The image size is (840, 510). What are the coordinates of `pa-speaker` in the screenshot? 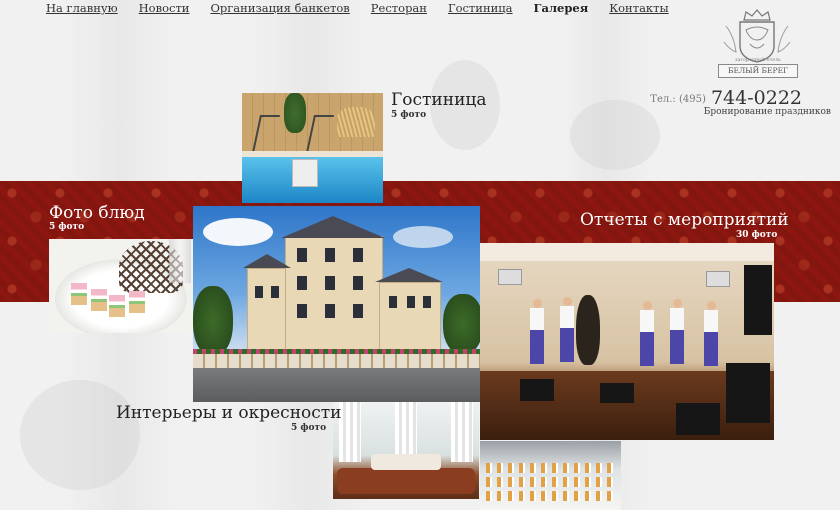 It's located at (758, 300).